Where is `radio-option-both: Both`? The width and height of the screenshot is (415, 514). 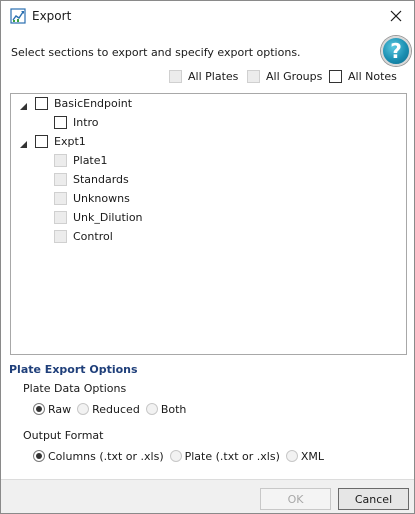 radio-option-both: Both is located at coordinates (166, 409).